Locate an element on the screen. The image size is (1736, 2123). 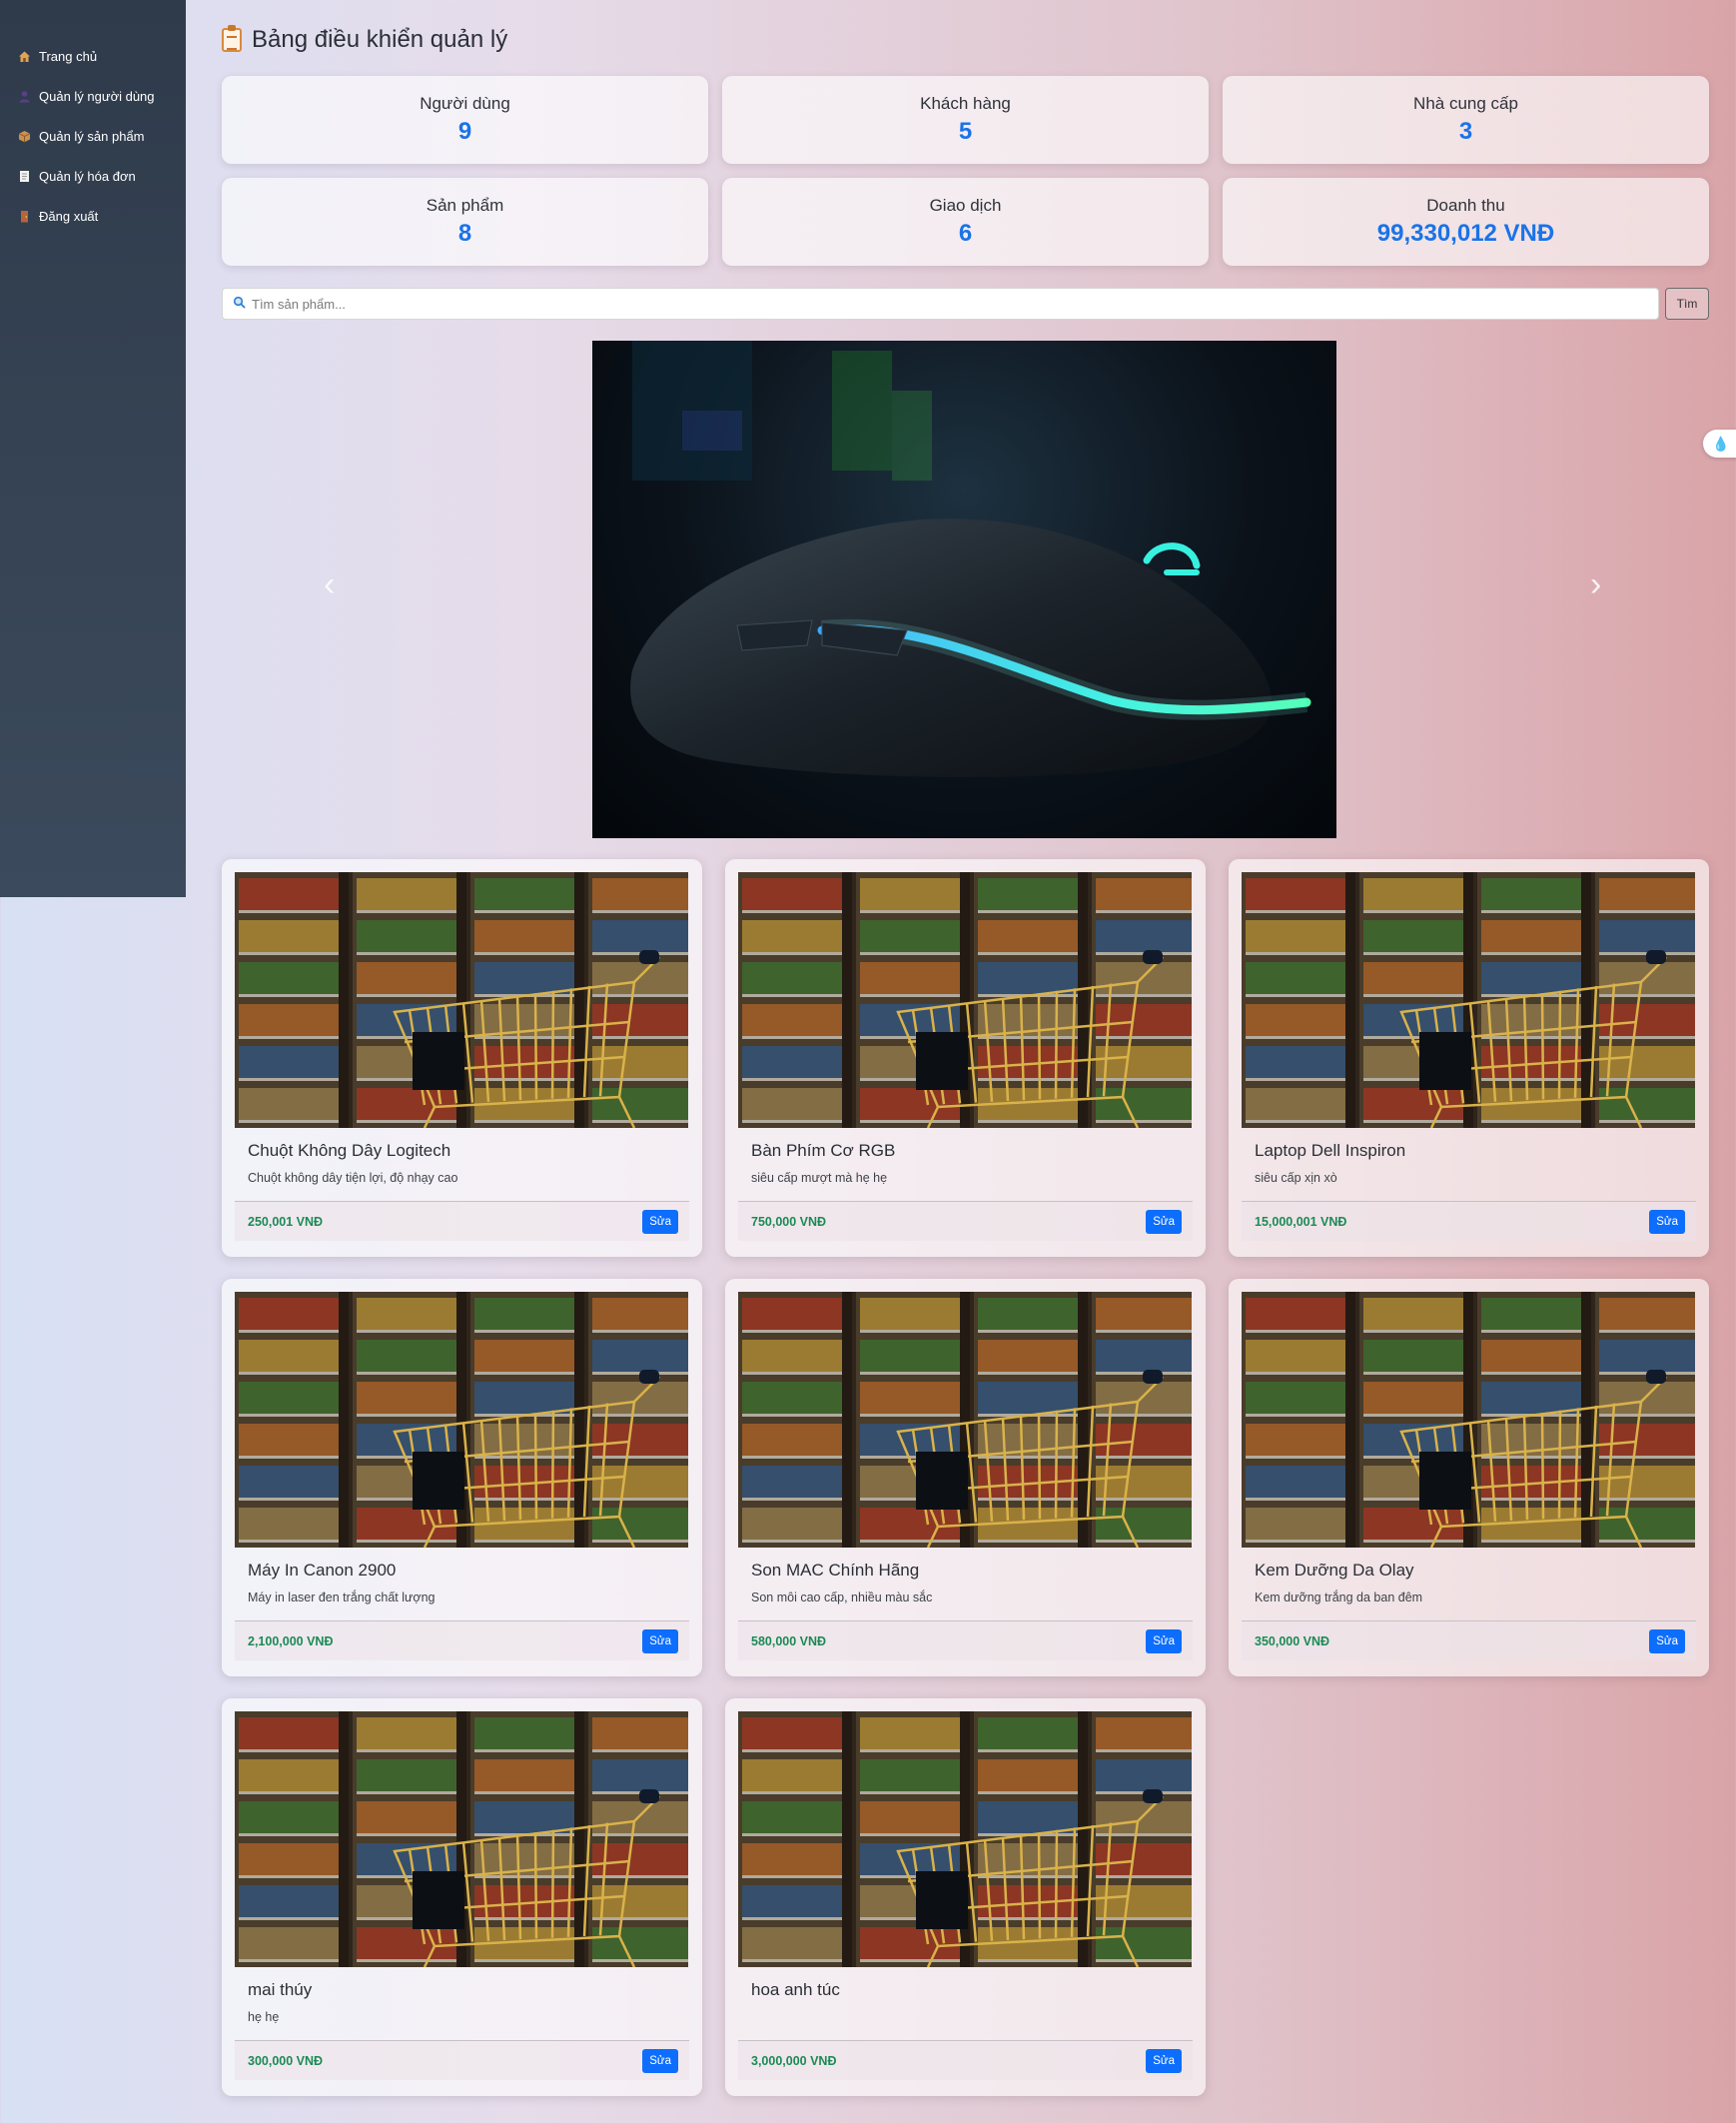
sidebar-item-home: Trang chủ is located at coordinates (93, 56).